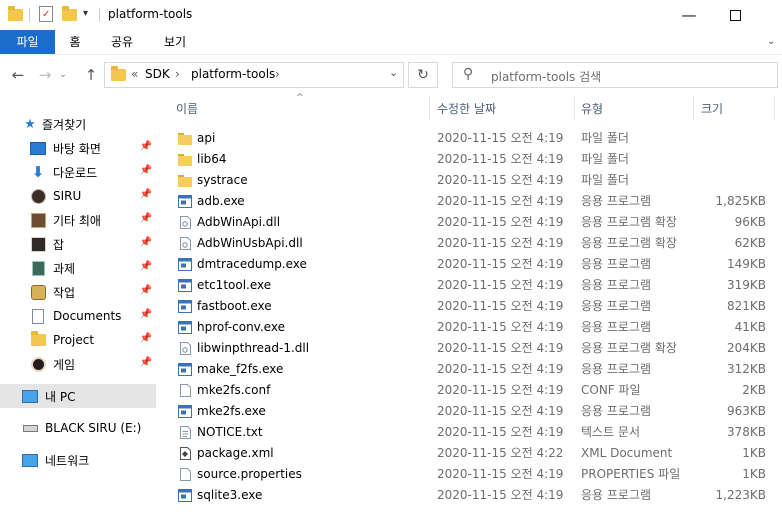 This screenshot has height=520, width=782. I want to click on file-name: AdbWinApi.dll, so click(239, 222).